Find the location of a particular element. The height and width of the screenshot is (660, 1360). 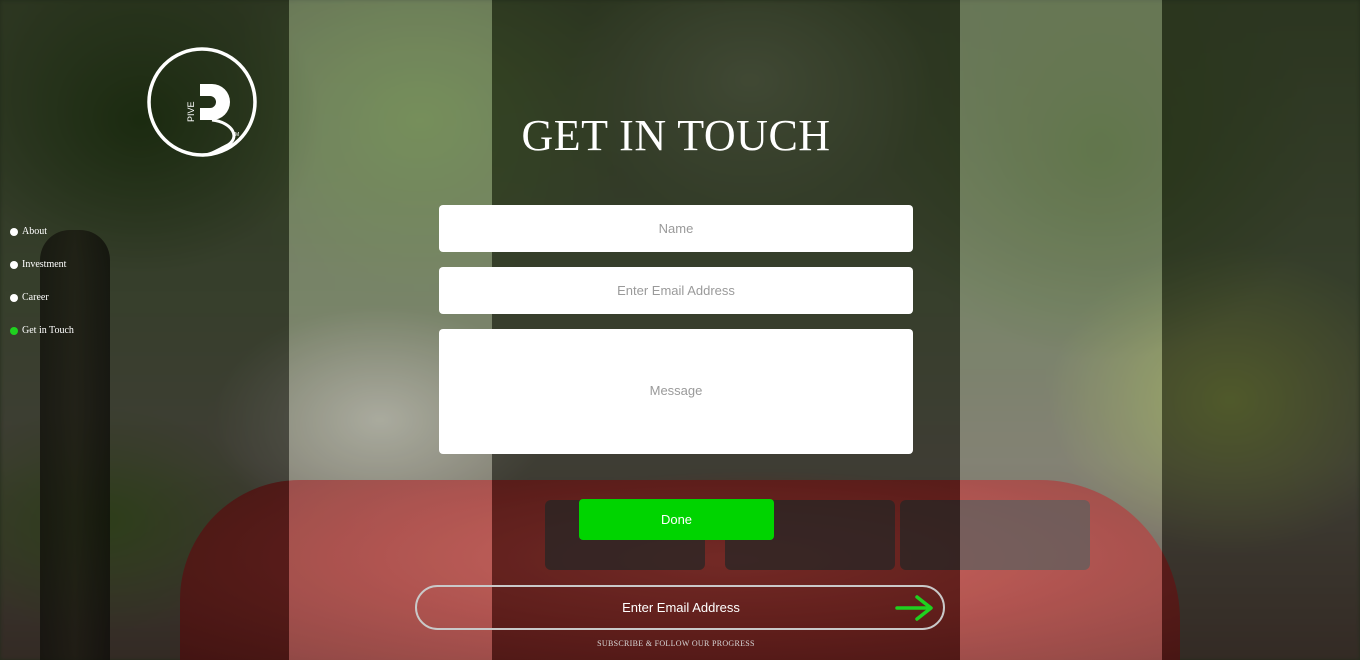

email-field is located at coordinates (676, 290).